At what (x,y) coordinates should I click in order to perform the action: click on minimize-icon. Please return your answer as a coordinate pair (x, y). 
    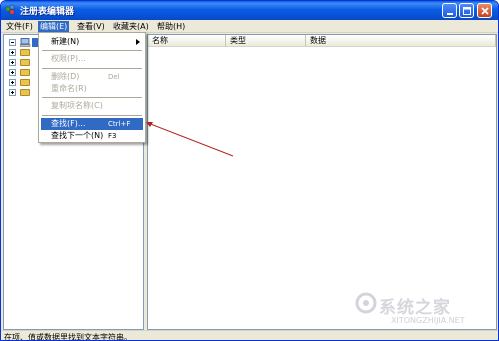
    Looking at the image, I should click on (450, 14).